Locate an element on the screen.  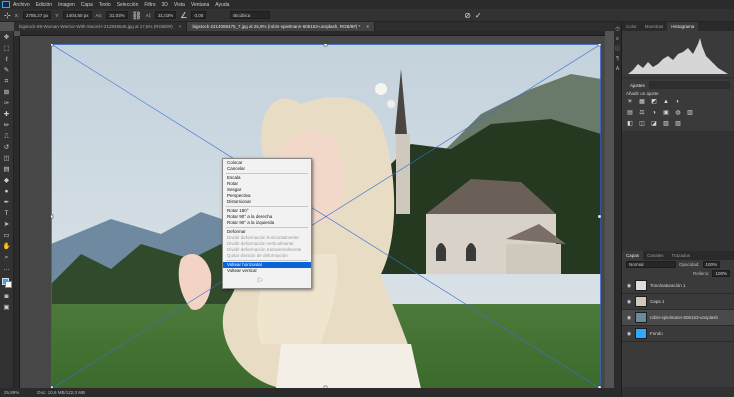
curves-icon: ◩ is located at coordinates (654, 102).